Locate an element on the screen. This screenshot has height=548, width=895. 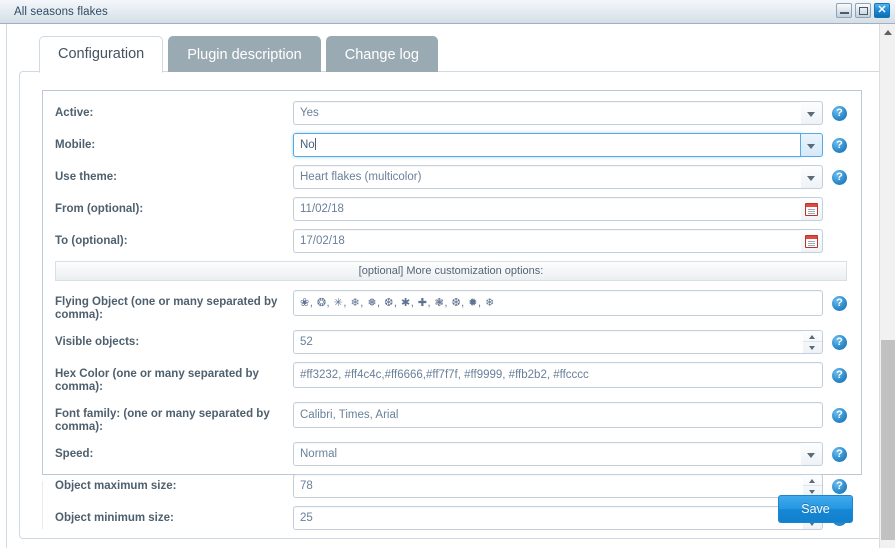
text-caret is located at coordinates (315, 144).